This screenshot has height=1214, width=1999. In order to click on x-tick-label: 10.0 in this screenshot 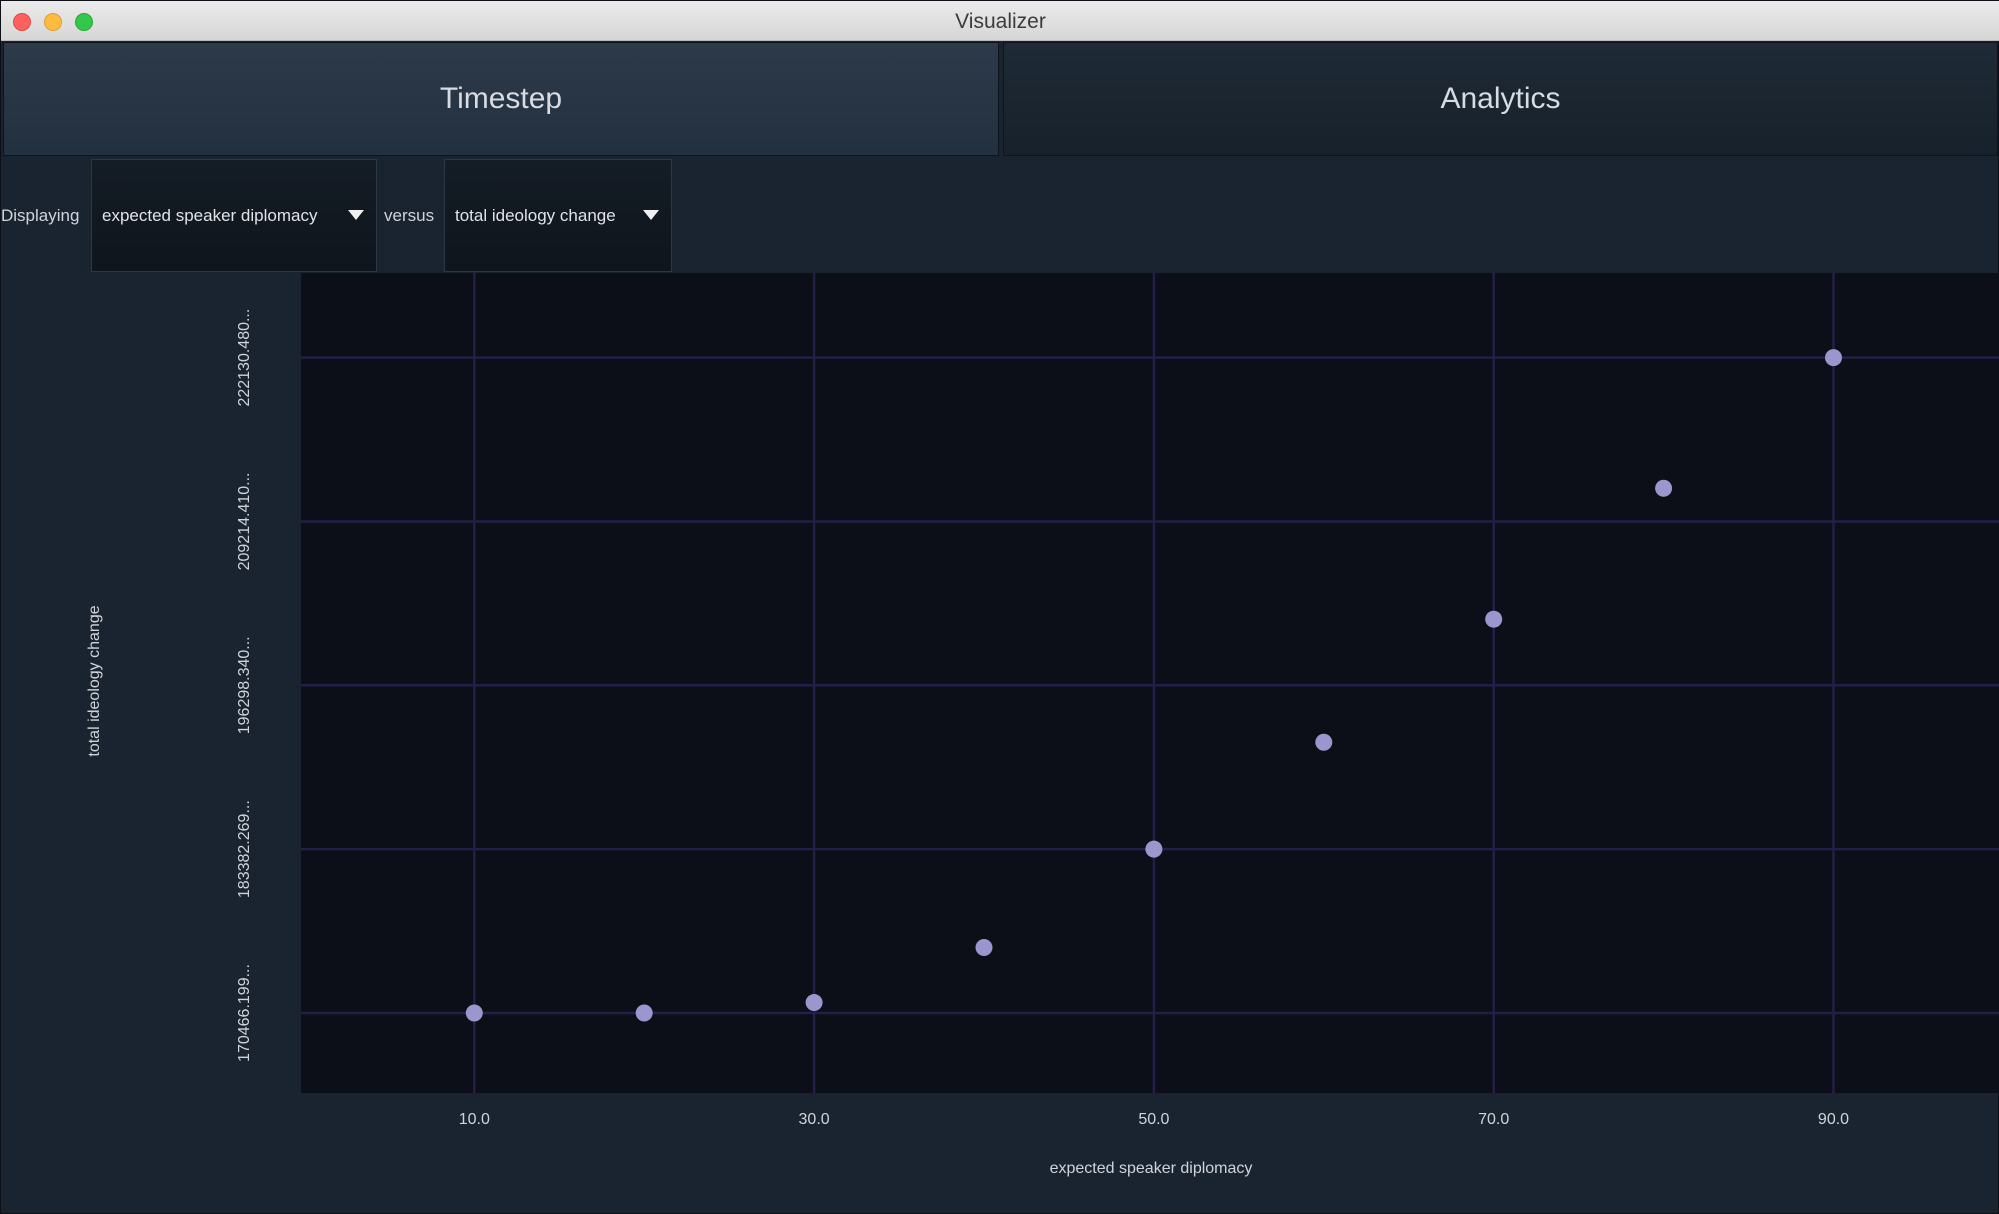, I will do `click(474, 1119)`.